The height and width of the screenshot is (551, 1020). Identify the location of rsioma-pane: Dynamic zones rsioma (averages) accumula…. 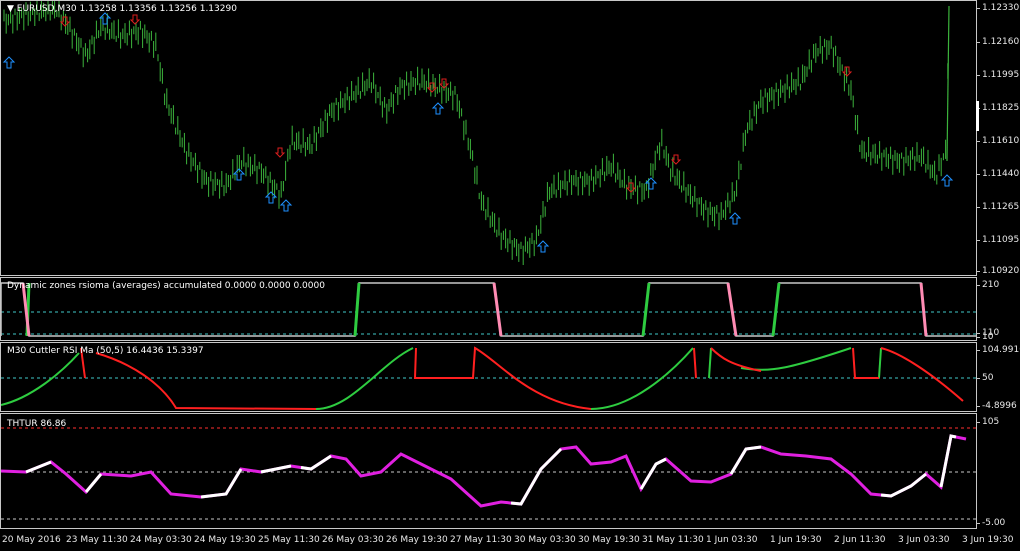
(488, 309).